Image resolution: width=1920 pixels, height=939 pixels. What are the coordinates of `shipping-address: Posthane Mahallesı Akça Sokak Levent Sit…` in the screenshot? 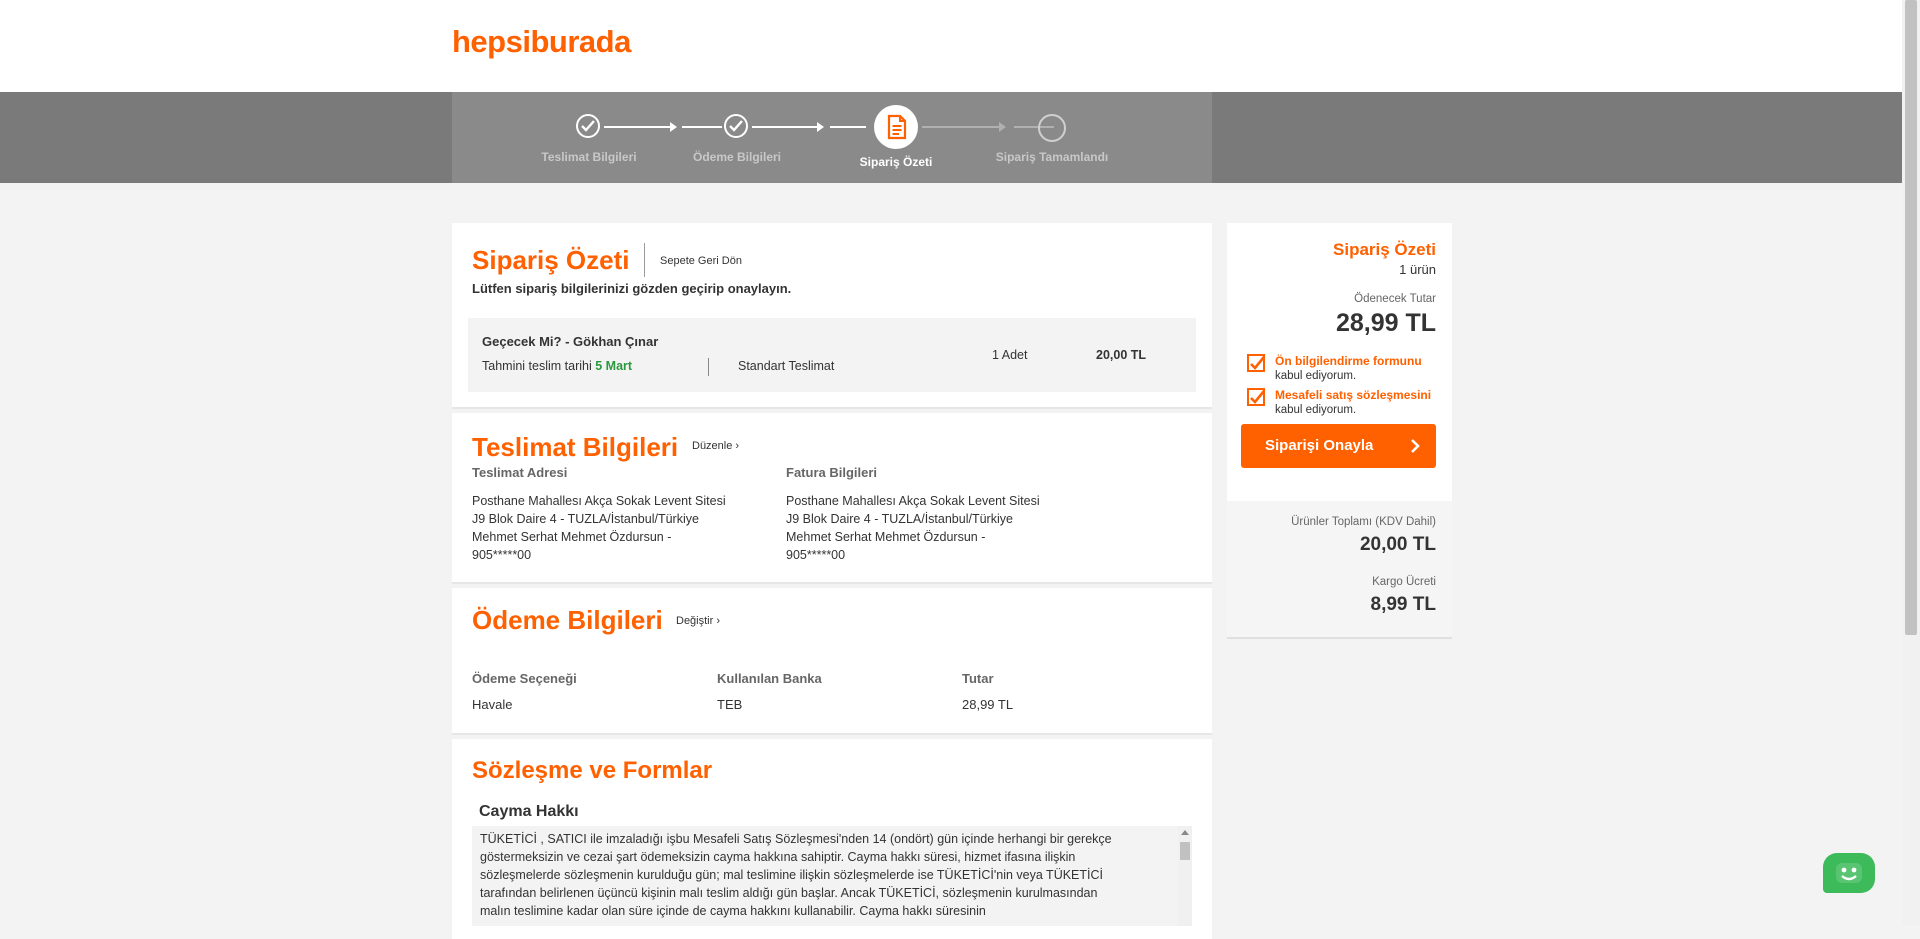 It's located at (599, 528).